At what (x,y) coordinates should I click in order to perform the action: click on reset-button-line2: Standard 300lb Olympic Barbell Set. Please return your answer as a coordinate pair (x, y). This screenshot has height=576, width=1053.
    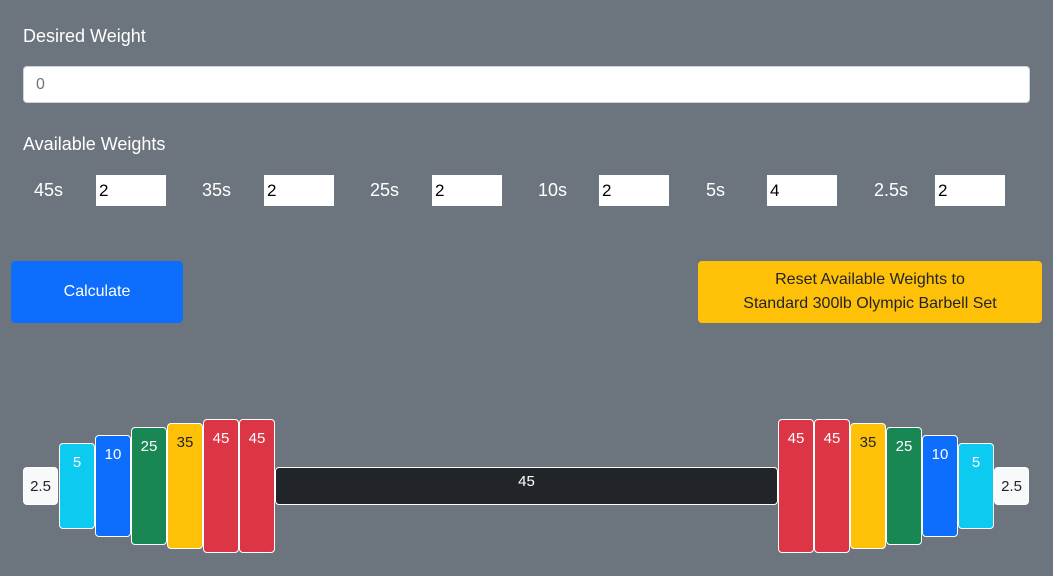
    Looking at the image, I should click on (870, 303).